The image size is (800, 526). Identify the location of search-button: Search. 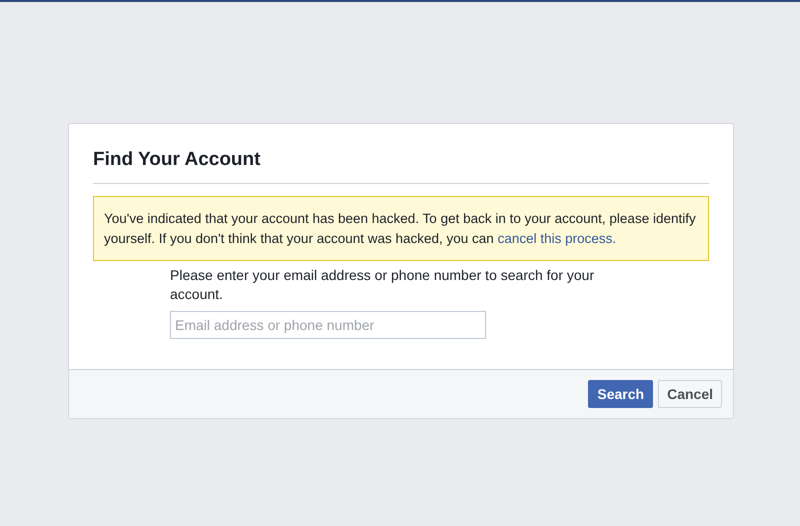
(621, 394).